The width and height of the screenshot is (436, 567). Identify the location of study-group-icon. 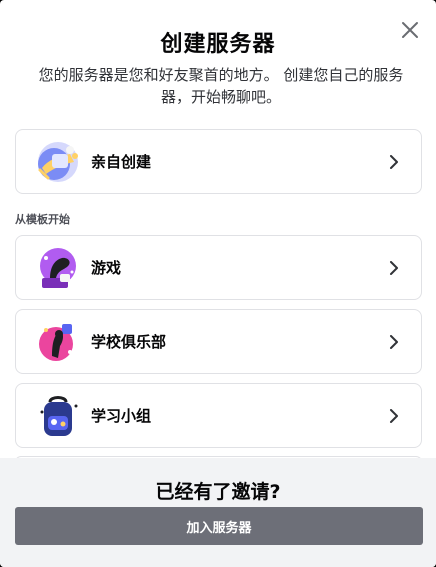
(59, 415).